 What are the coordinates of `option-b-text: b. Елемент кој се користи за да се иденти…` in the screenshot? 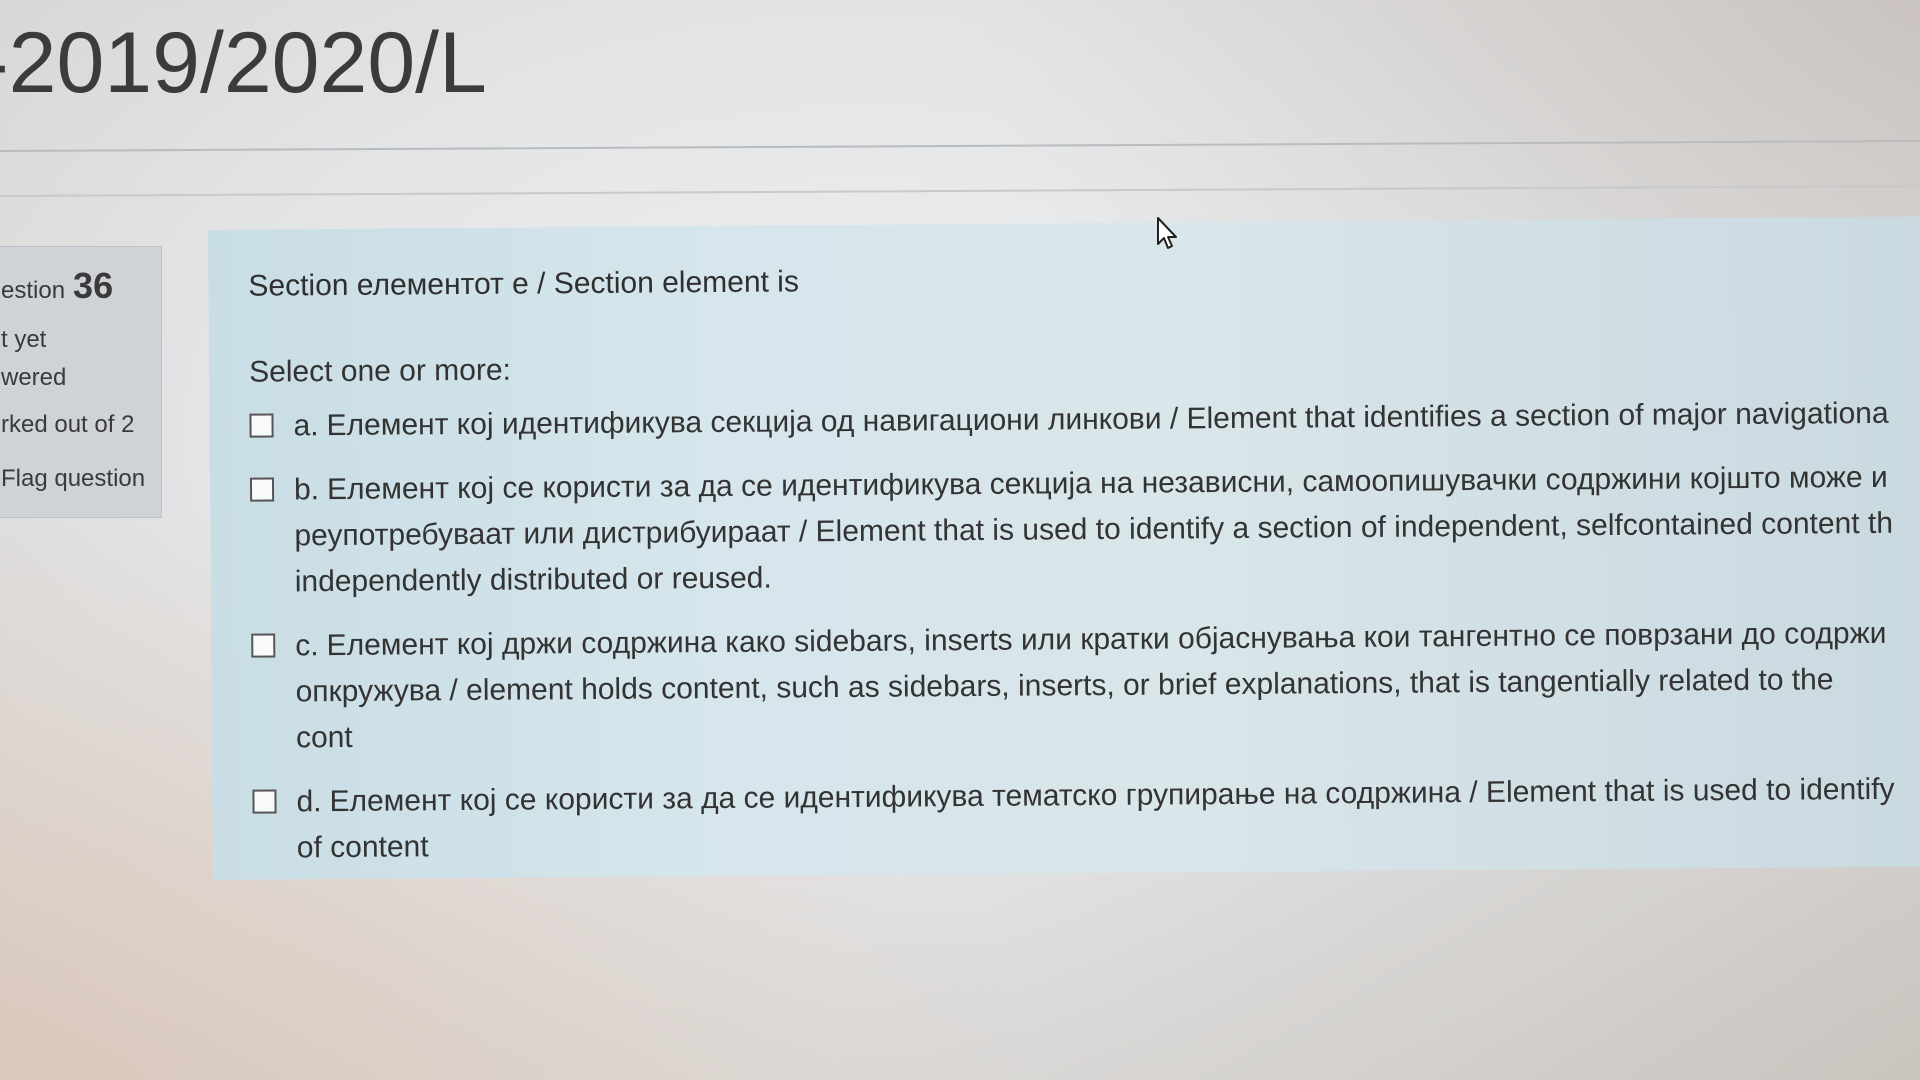 It's located at (1094, 530).